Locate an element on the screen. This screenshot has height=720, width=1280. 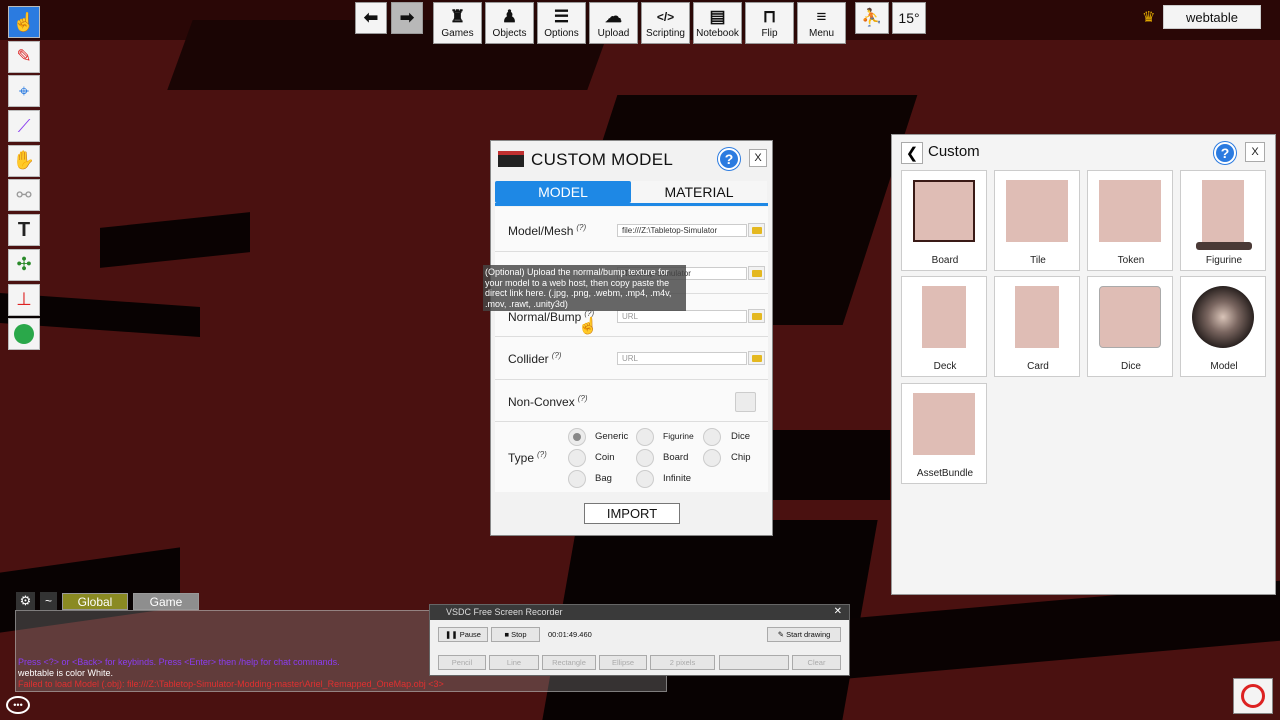
collider-hint: (?) is located at coordinates (557, 355).